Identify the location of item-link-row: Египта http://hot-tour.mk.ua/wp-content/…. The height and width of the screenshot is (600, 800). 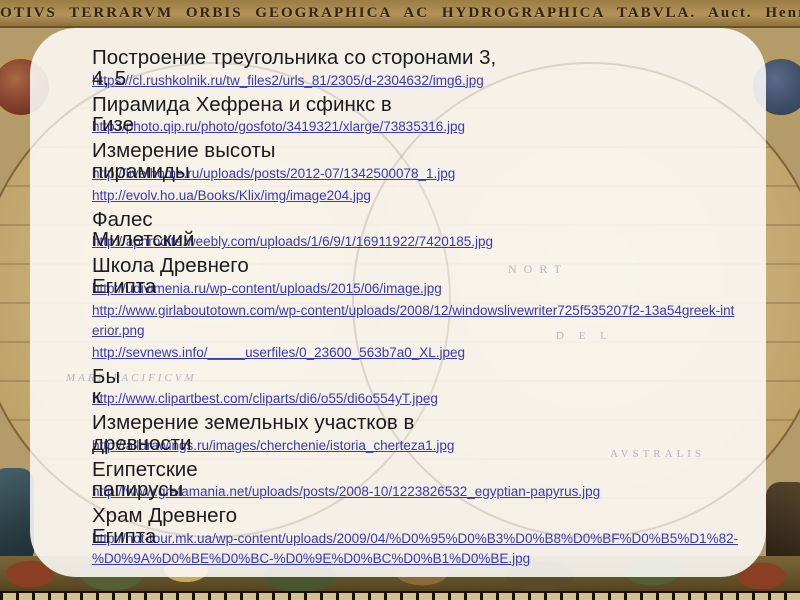
(416, 547).